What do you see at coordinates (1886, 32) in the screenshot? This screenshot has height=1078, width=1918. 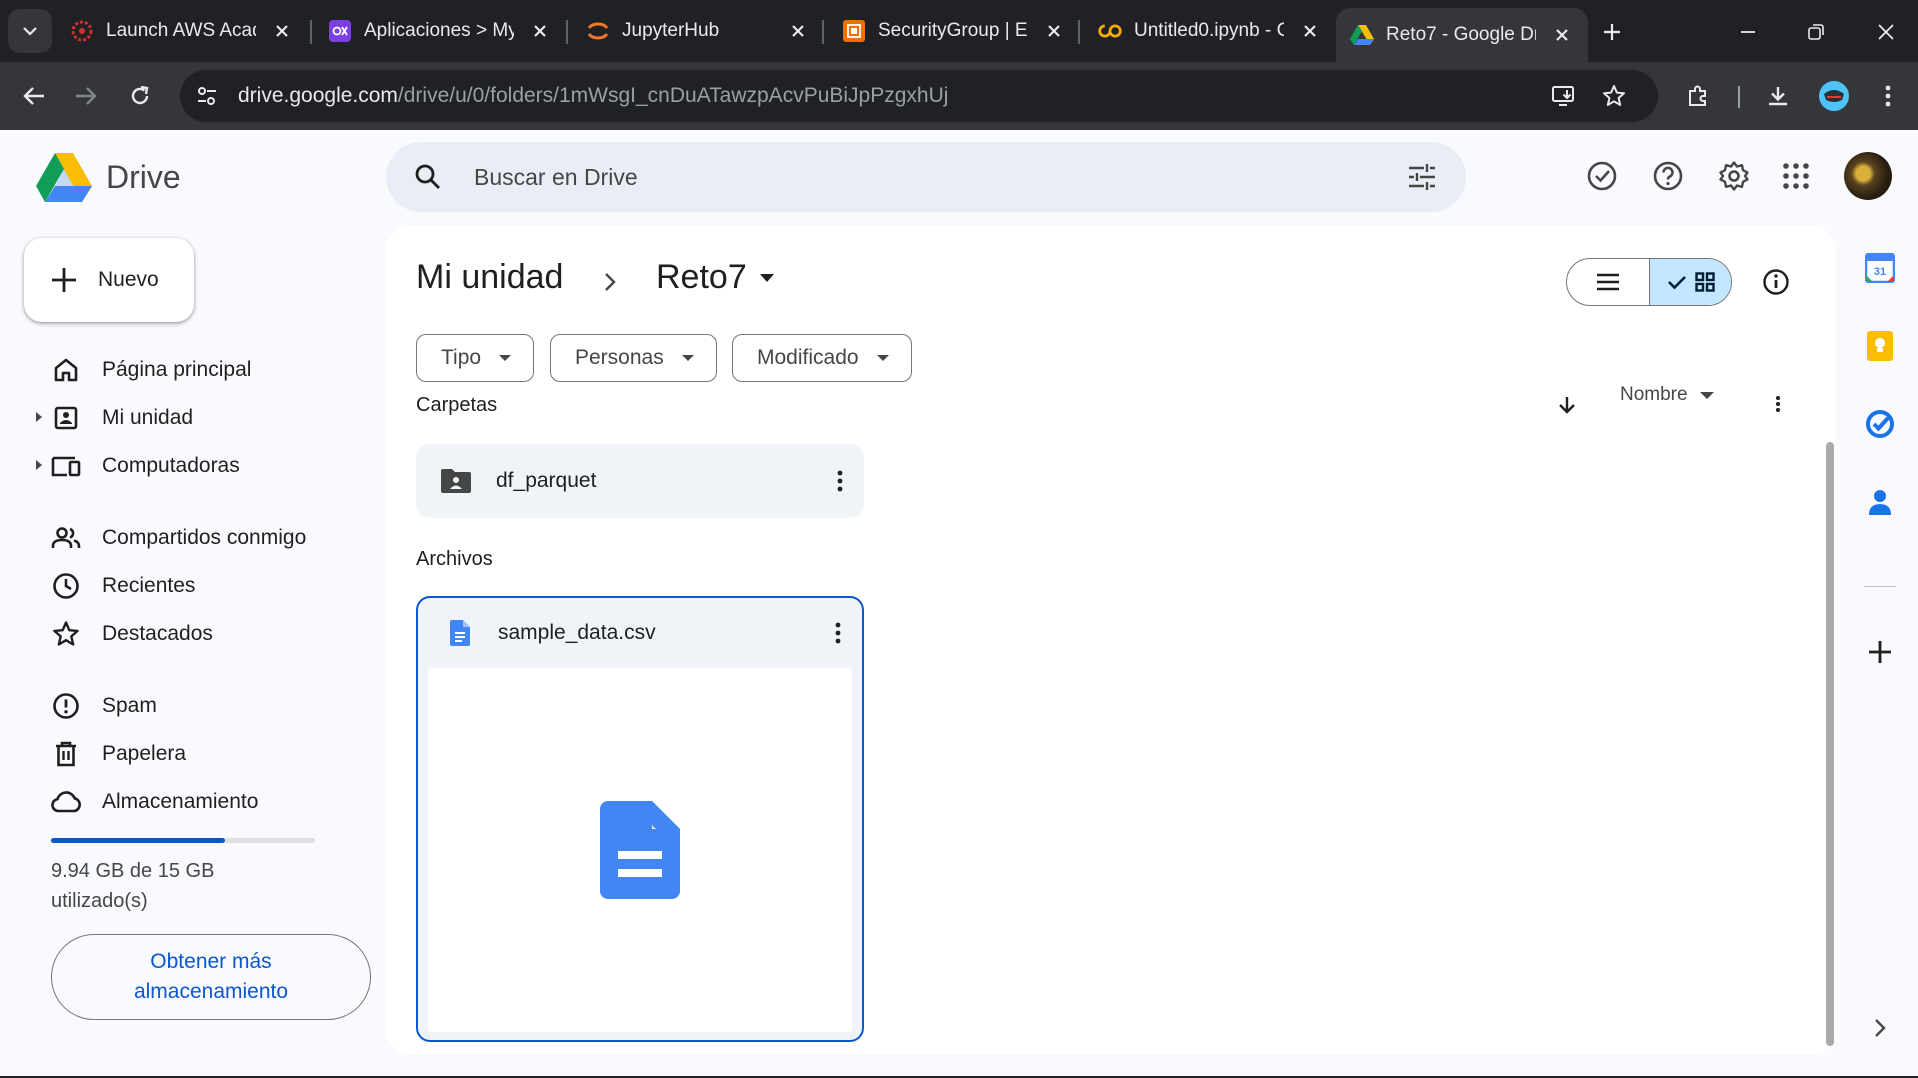 I see `close-window-button` at bounding box center [1886, 32].